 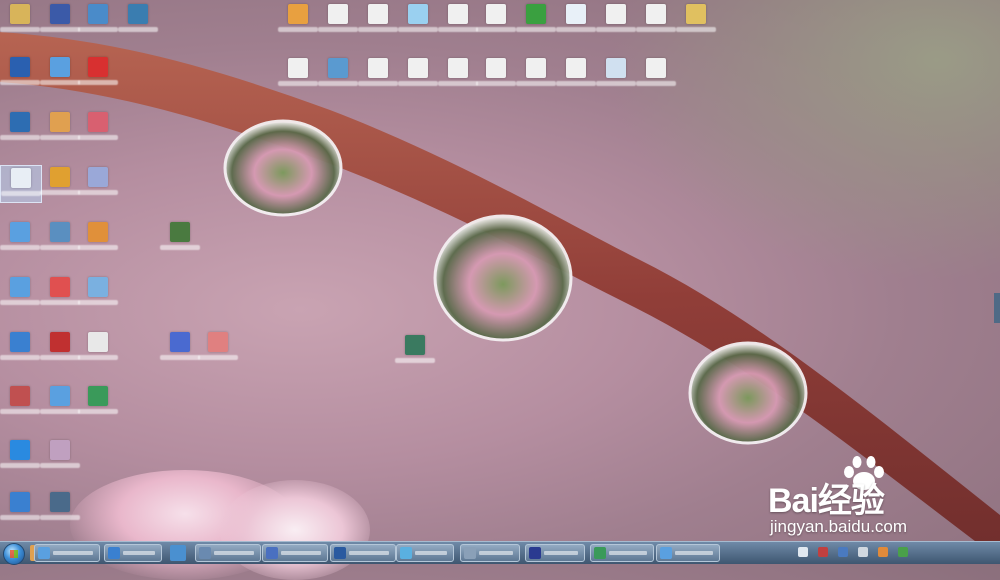 I want to click on start-button, so click(x=14, y=554).